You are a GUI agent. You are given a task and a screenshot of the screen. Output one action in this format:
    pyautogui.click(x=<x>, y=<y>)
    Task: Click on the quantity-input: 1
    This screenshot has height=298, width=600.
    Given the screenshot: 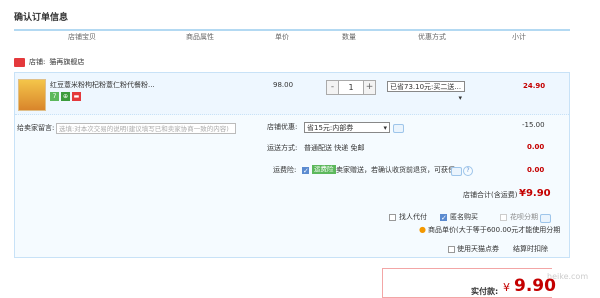 What is the action you would take?
    pyautogui.click(x=351, y=87)
    